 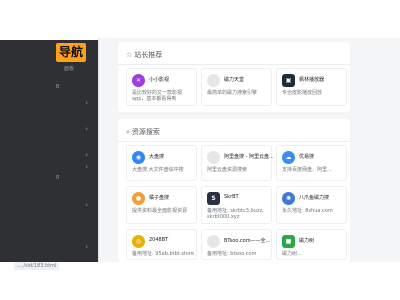 I want to click on site-card: BTsoo.com——全... 备用地址: btsoo.com, so click(x=236, y=244).